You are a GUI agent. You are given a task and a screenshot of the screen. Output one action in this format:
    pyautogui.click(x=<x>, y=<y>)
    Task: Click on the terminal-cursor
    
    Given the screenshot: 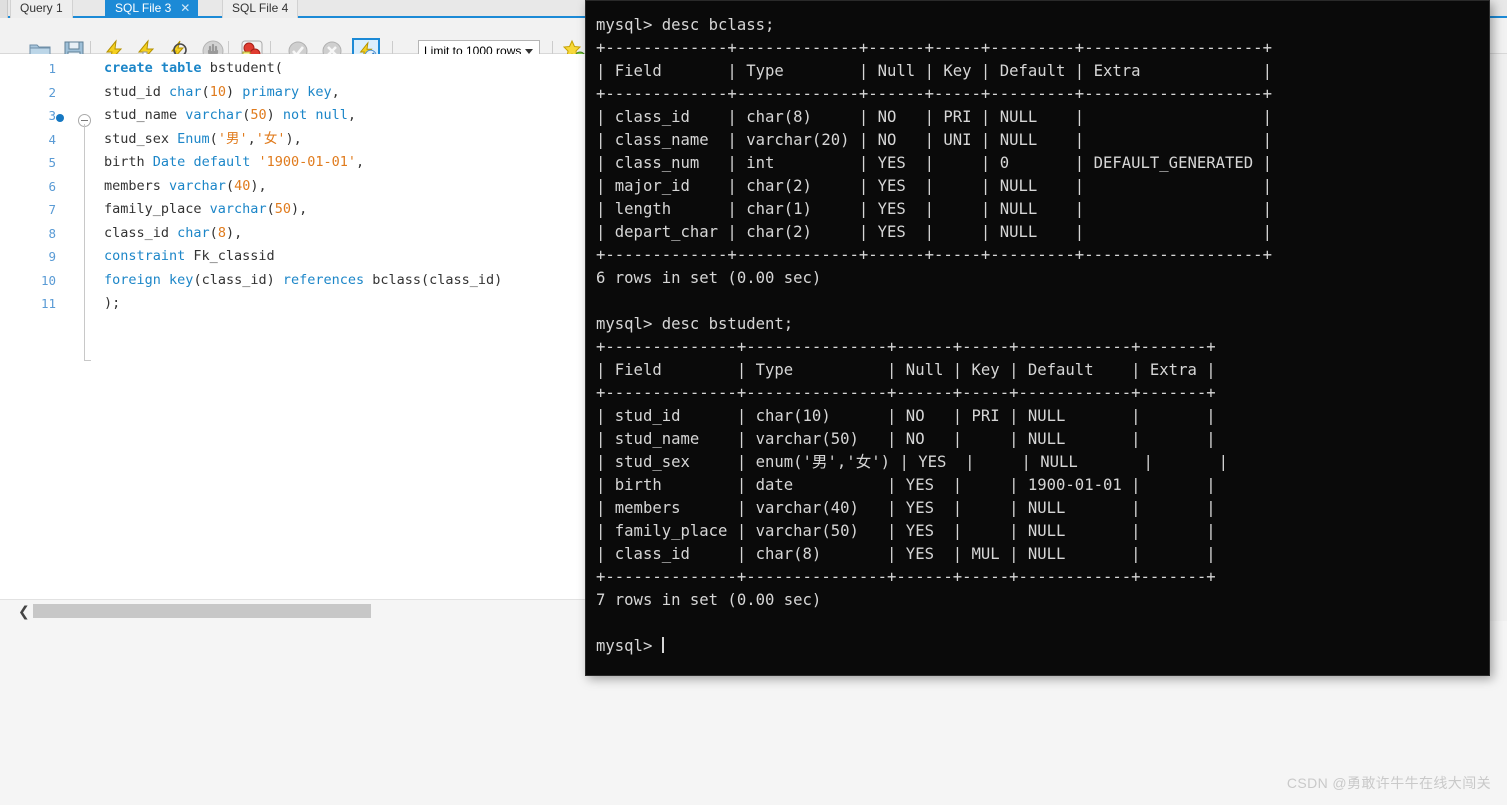 What is the action you would take?
    pyautogui.click(x=662, y=645)
    